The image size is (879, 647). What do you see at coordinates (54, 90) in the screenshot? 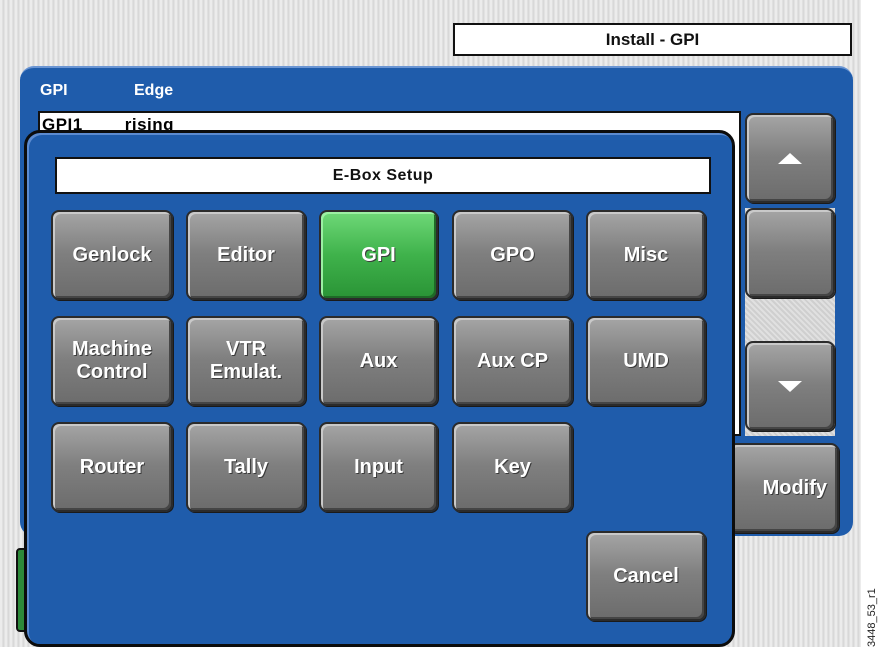
I see `column-header-gpi: GPI` at bounding box center [54, 90].